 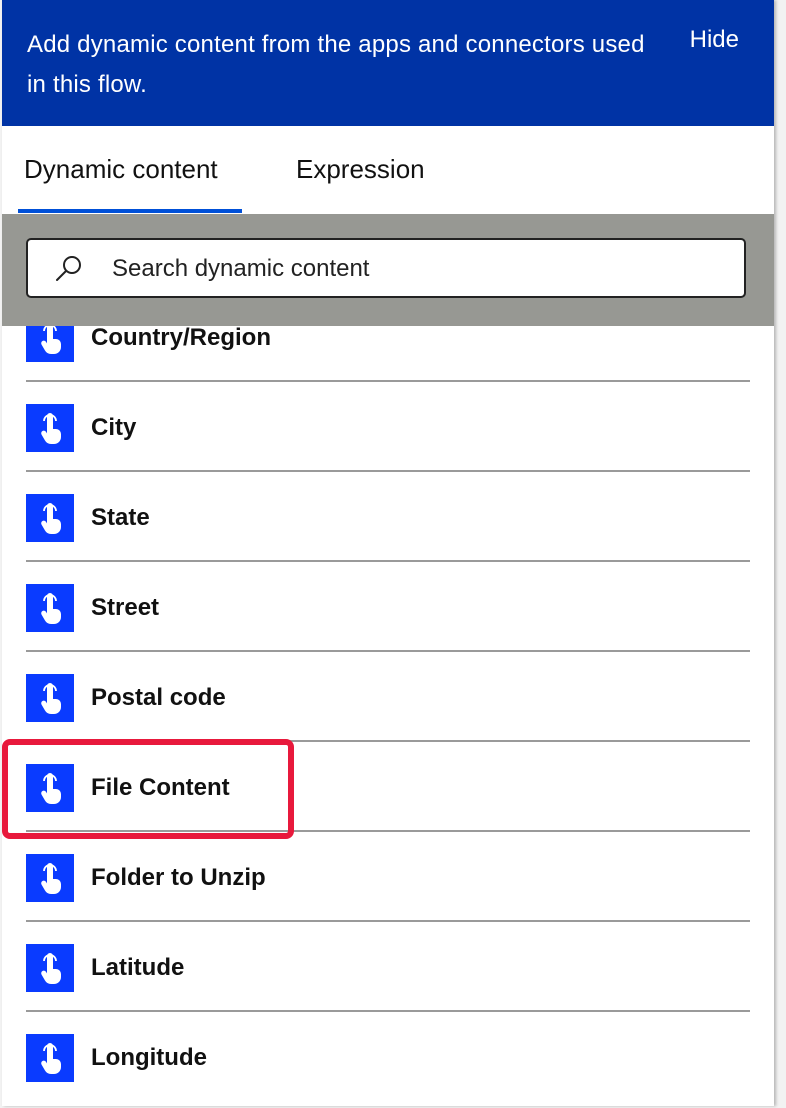 I want to click on list-item-state: State, so click(x=388, y=517).